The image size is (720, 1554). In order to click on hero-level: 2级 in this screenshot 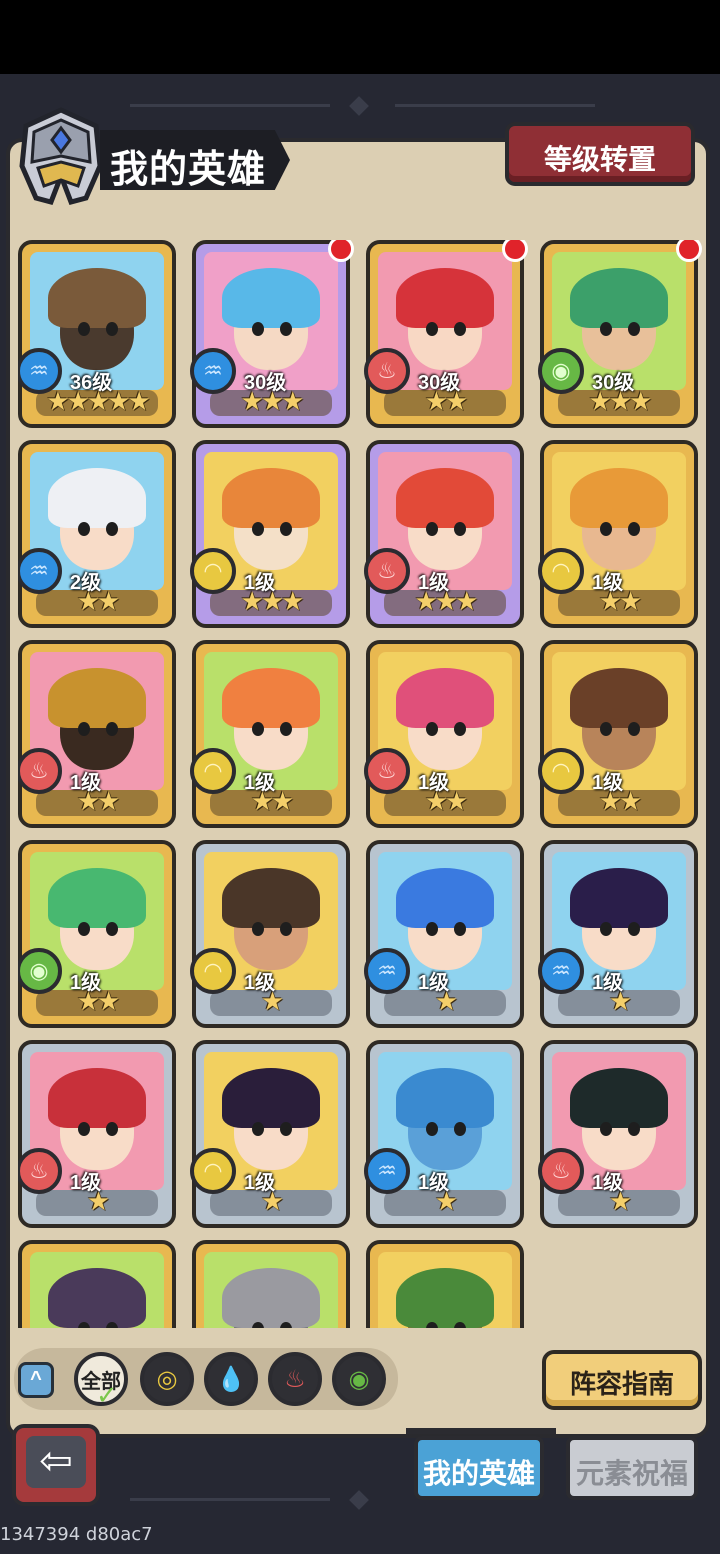, I will do `click(86, 583)`.